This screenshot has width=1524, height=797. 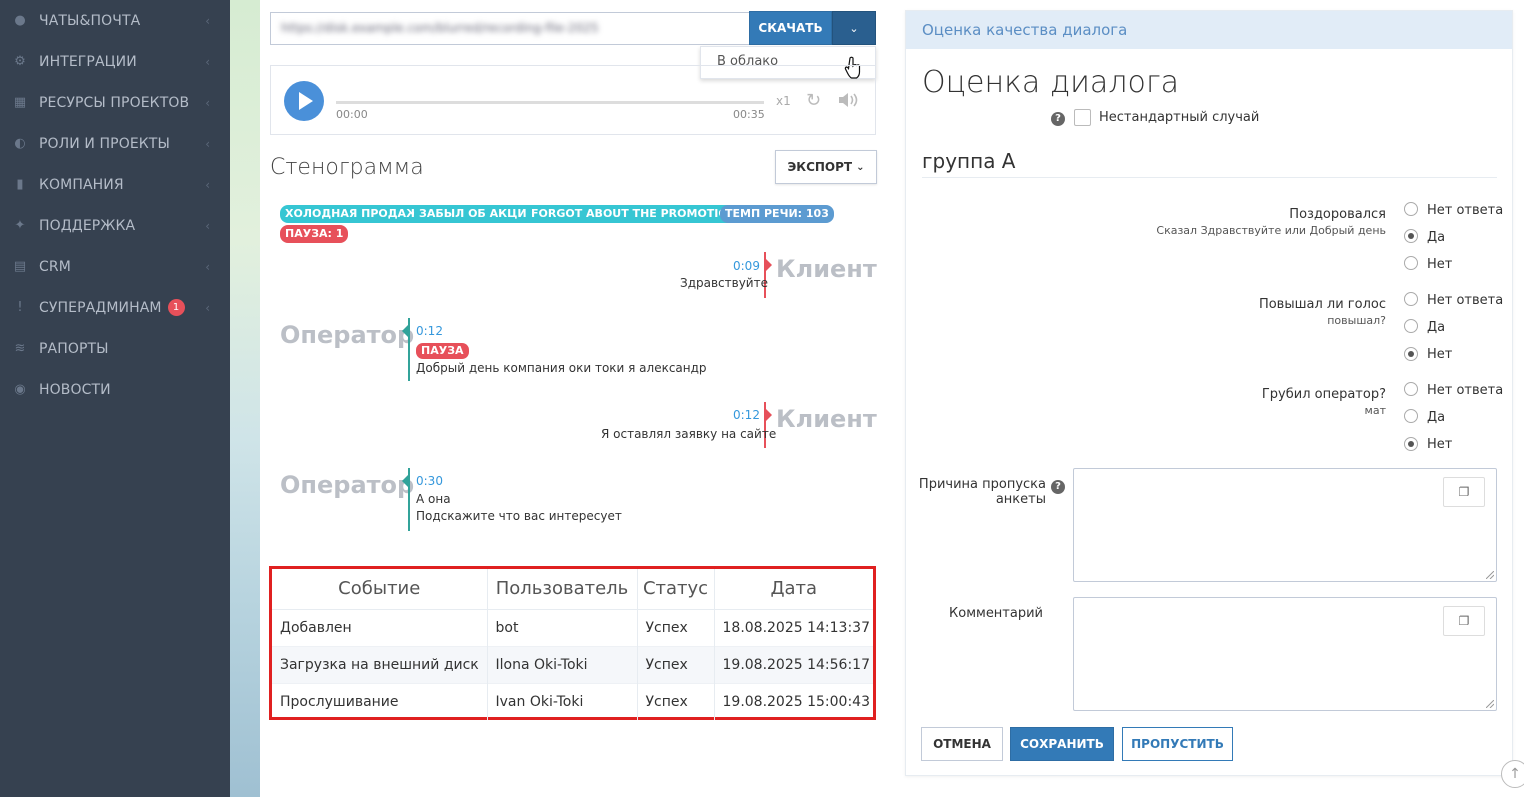 I want to click on grid-icon: ▦, so click(x=20, y=102).